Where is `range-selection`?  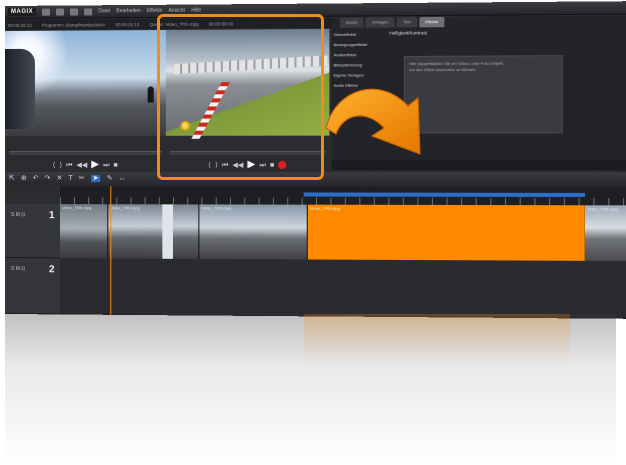
range-selection is located at coordinates (444, 195).